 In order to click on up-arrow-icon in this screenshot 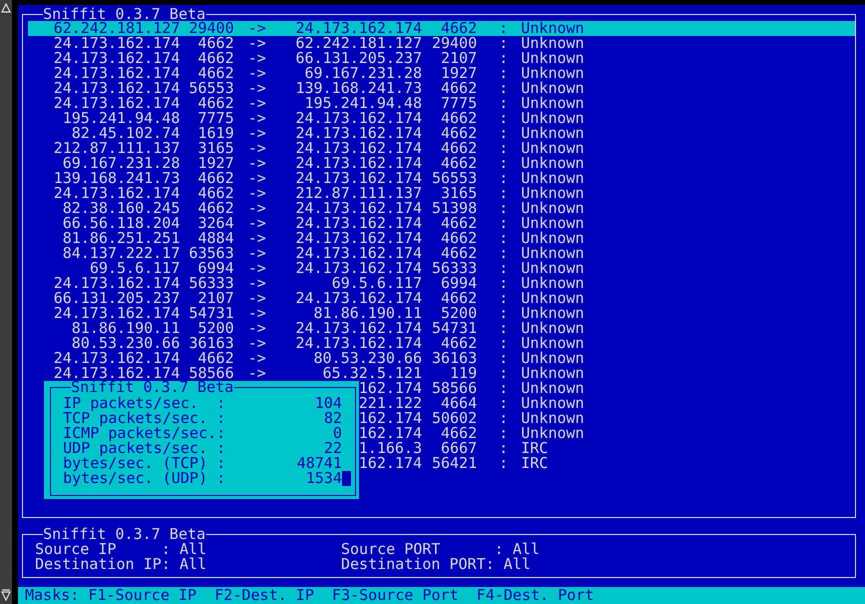, I will do `click(6, 8)`.